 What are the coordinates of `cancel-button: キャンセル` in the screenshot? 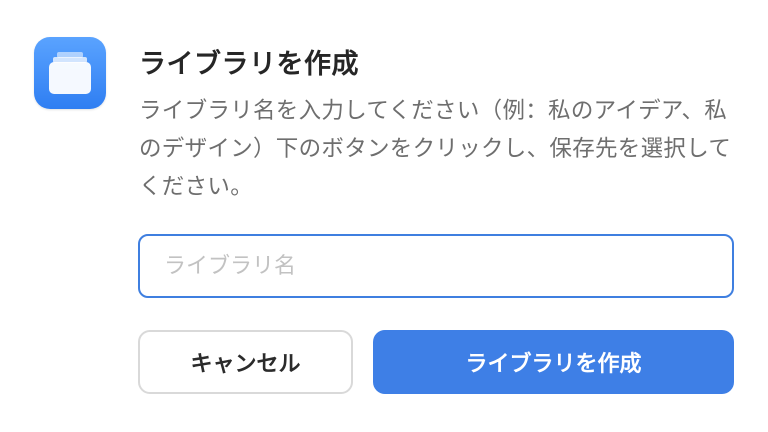 It's located at (245, 362).